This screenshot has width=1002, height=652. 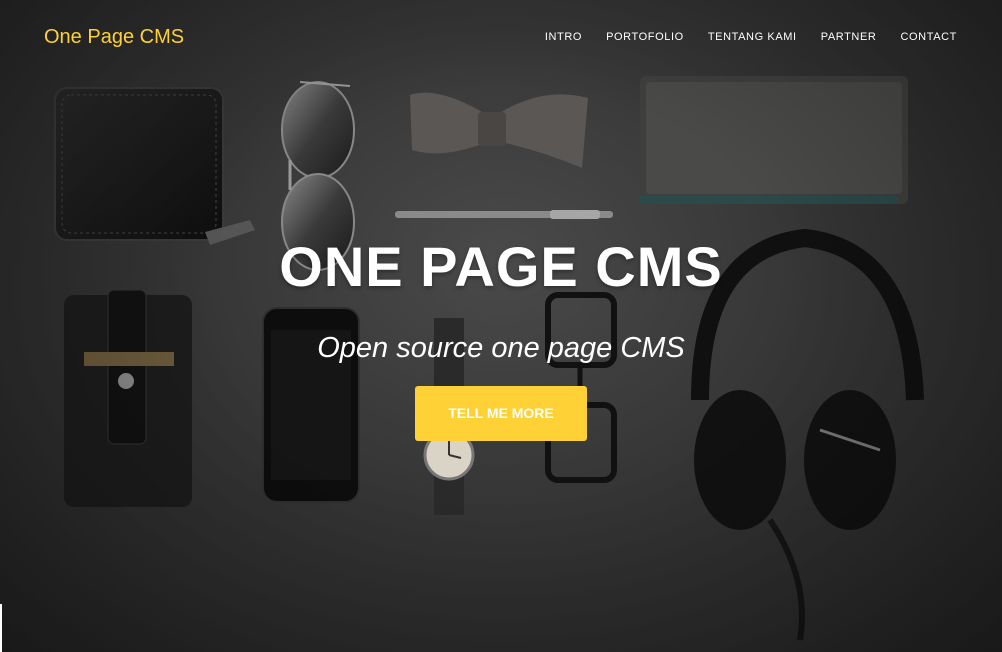 I want to click on bow-tie-icon, so click(x=499, y=130).